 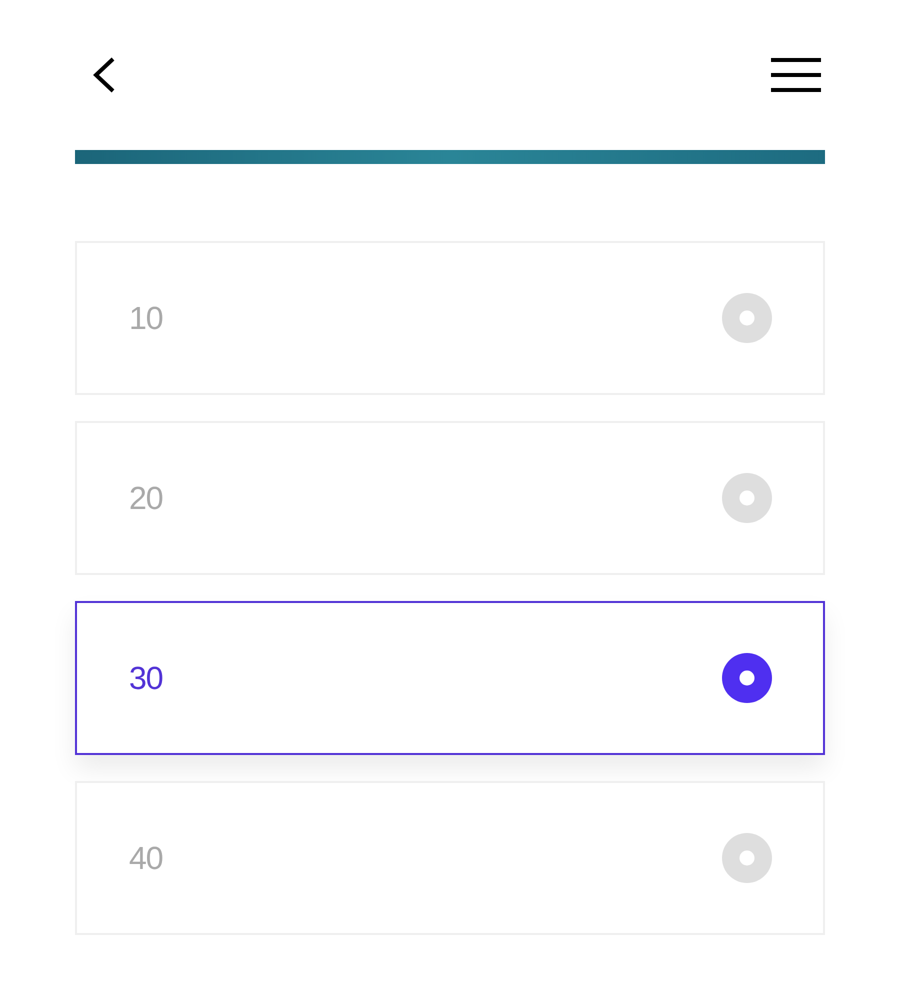 What do you see at coordinates (146, 498) in the screenshot?
I see `option-label: 20` at bounding box center [146, 498].